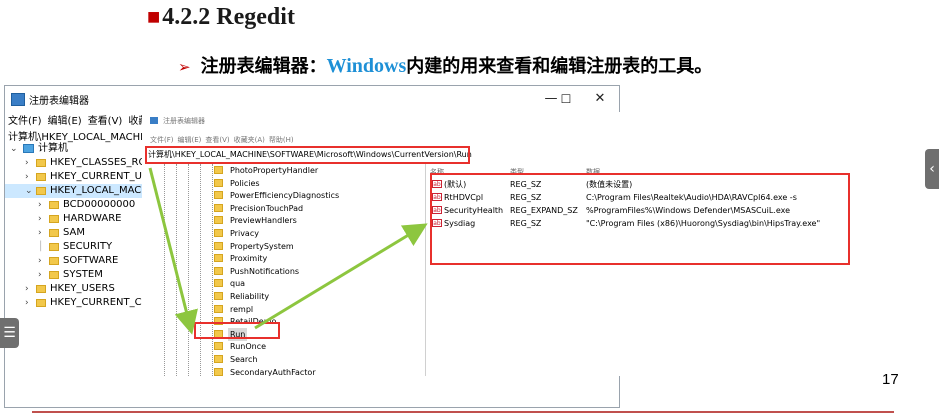  I want to click on arrow-to-run-key, so click(173, 251).